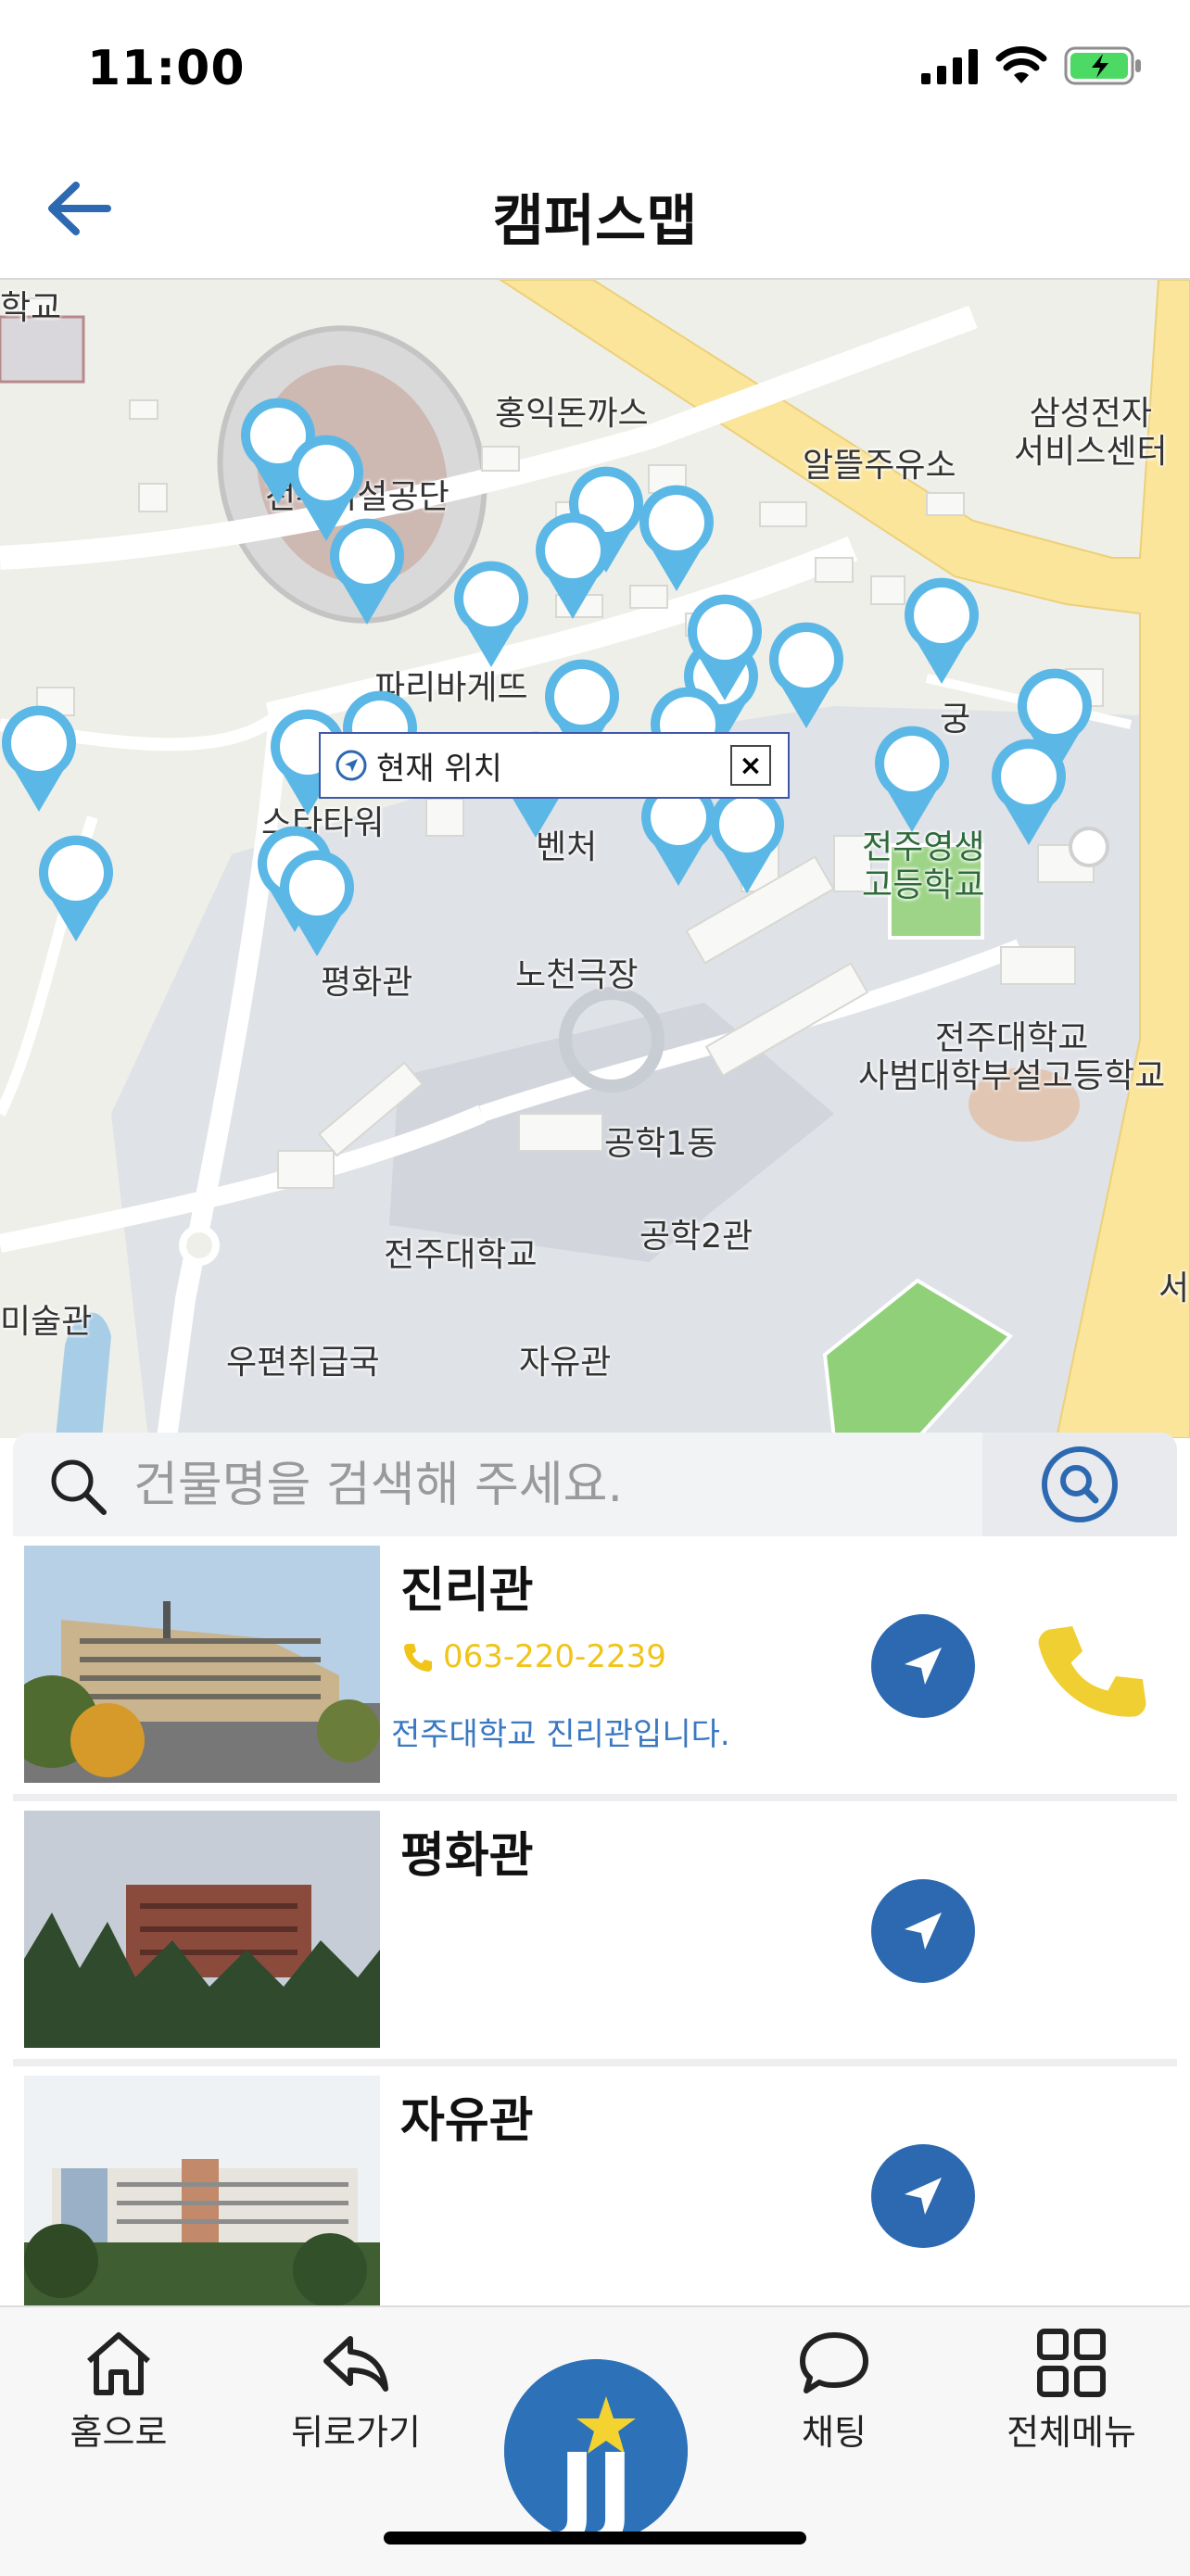 The width and height of the screenshot is (1190, 2576). I want to click on map-label: 서, so click(1174, 1288).